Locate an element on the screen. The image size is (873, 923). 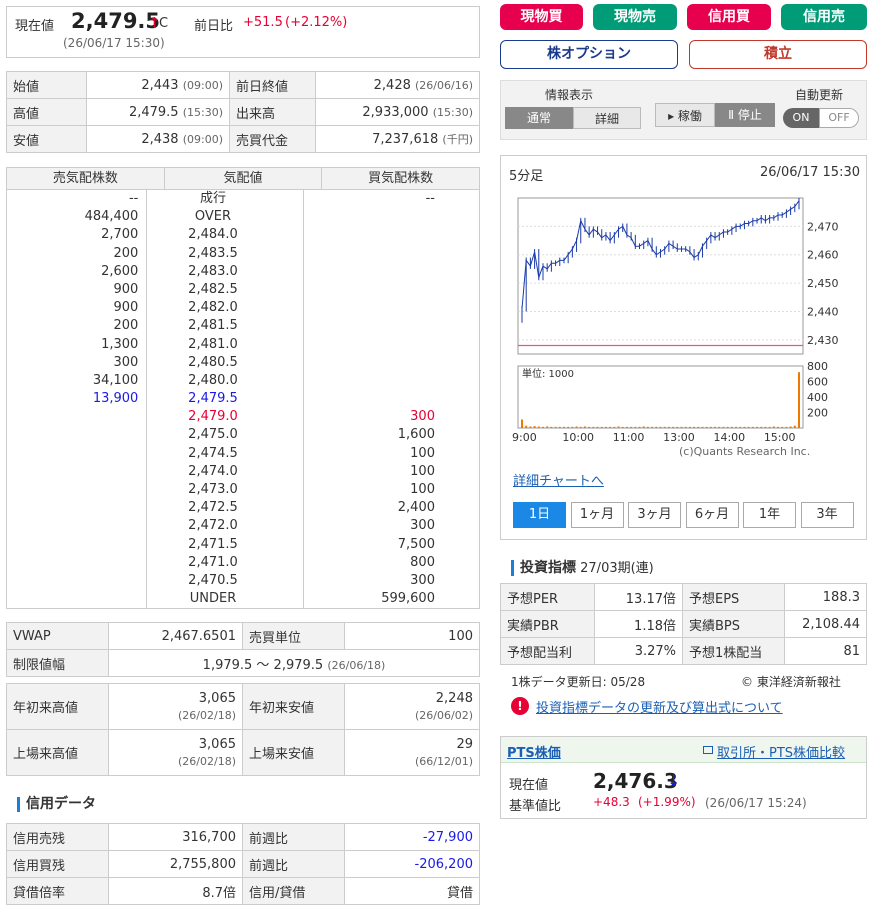
ob-row: 2,474.5 100 is located at coordinates (243, 453).